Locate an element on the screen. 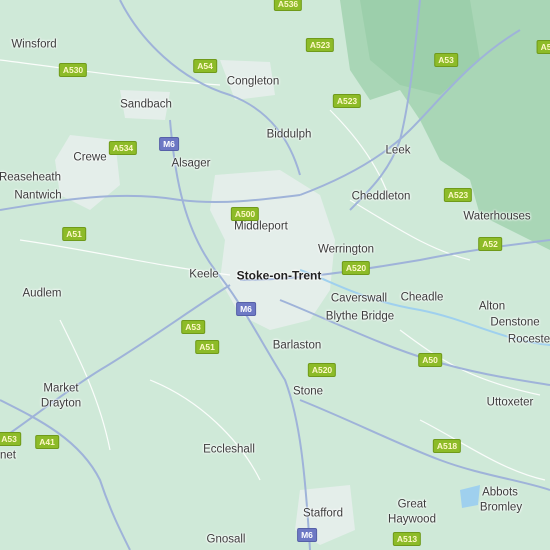 This screenshot has height=550, width=550. place-keele: Keele is located at coordinates (203, 275).